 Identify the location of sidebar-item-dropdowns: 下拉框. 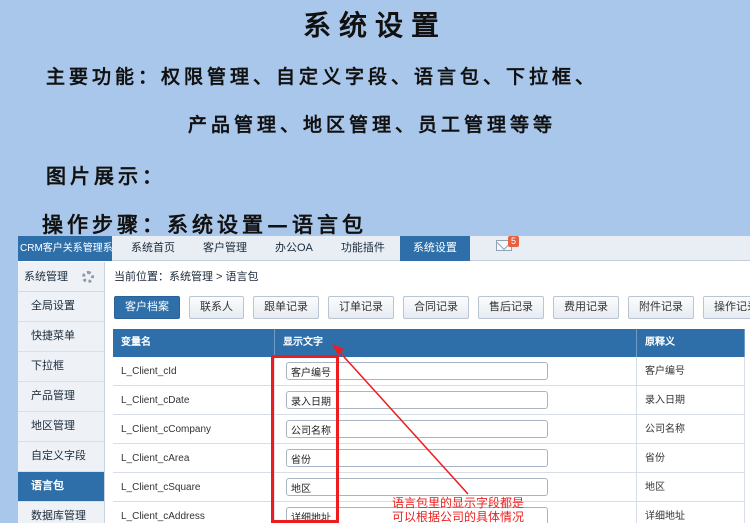
(61, 367).